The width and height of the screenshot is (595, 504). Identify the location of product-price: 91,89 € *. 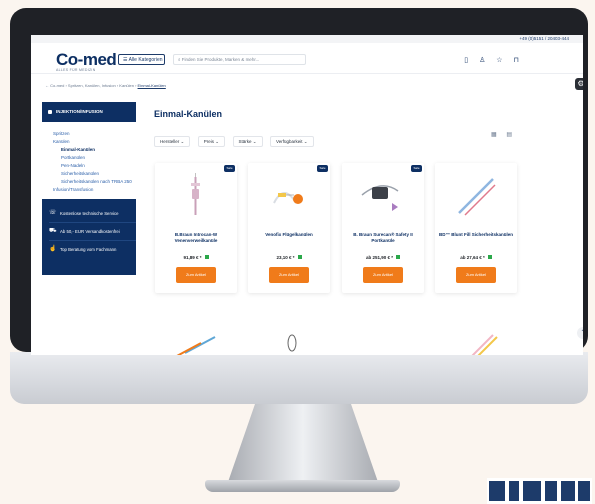
(196, 257).